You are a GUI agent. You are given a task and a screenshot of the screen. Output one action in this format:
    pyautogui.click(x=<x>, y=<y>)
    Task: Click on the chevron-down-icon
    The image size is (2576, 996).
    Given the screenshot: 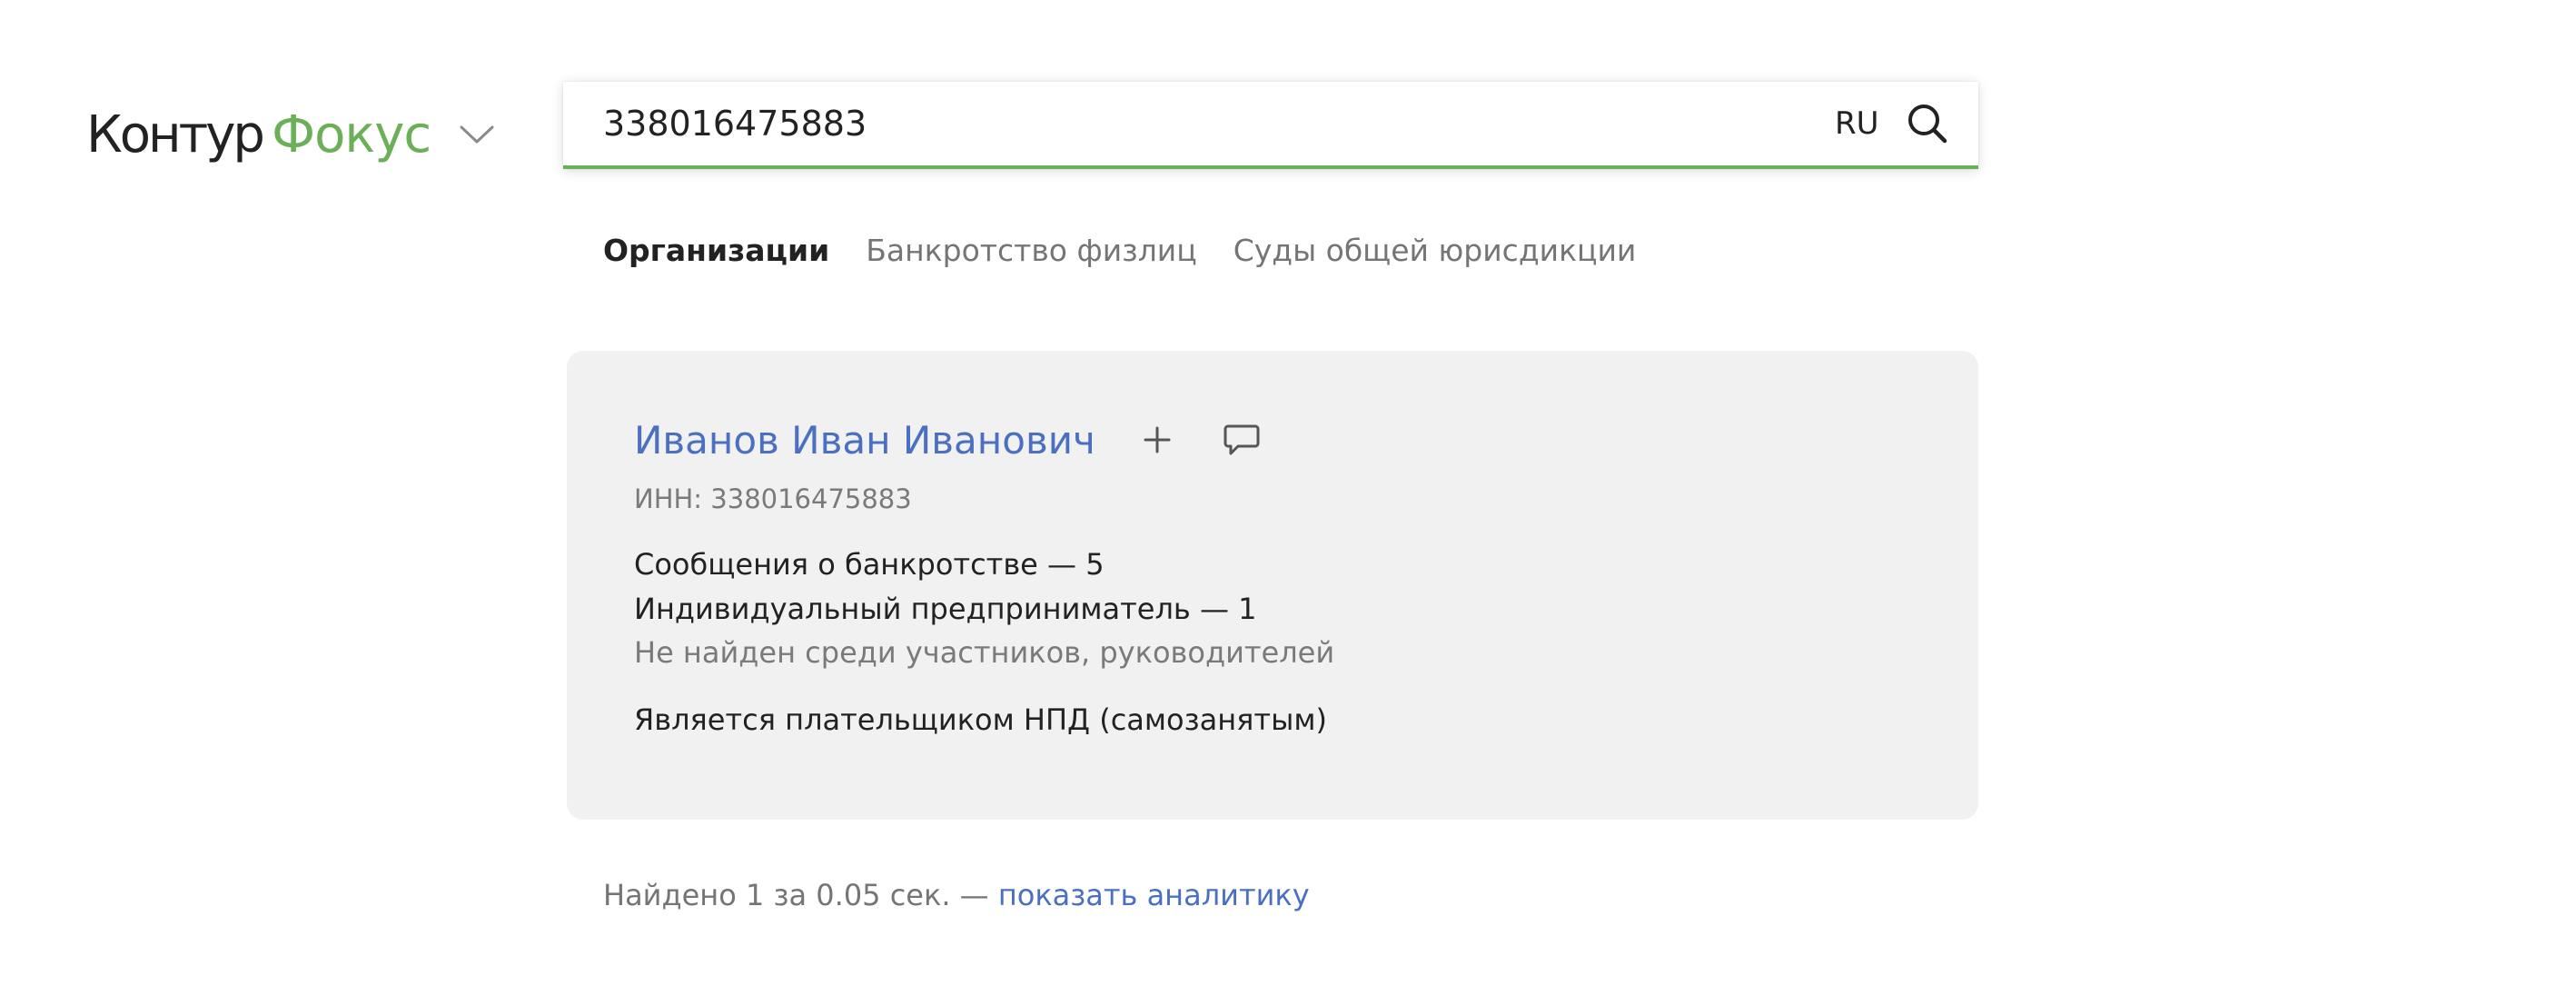 What is the action you would take?
    pyautogui.click(x=477, y=134)
    